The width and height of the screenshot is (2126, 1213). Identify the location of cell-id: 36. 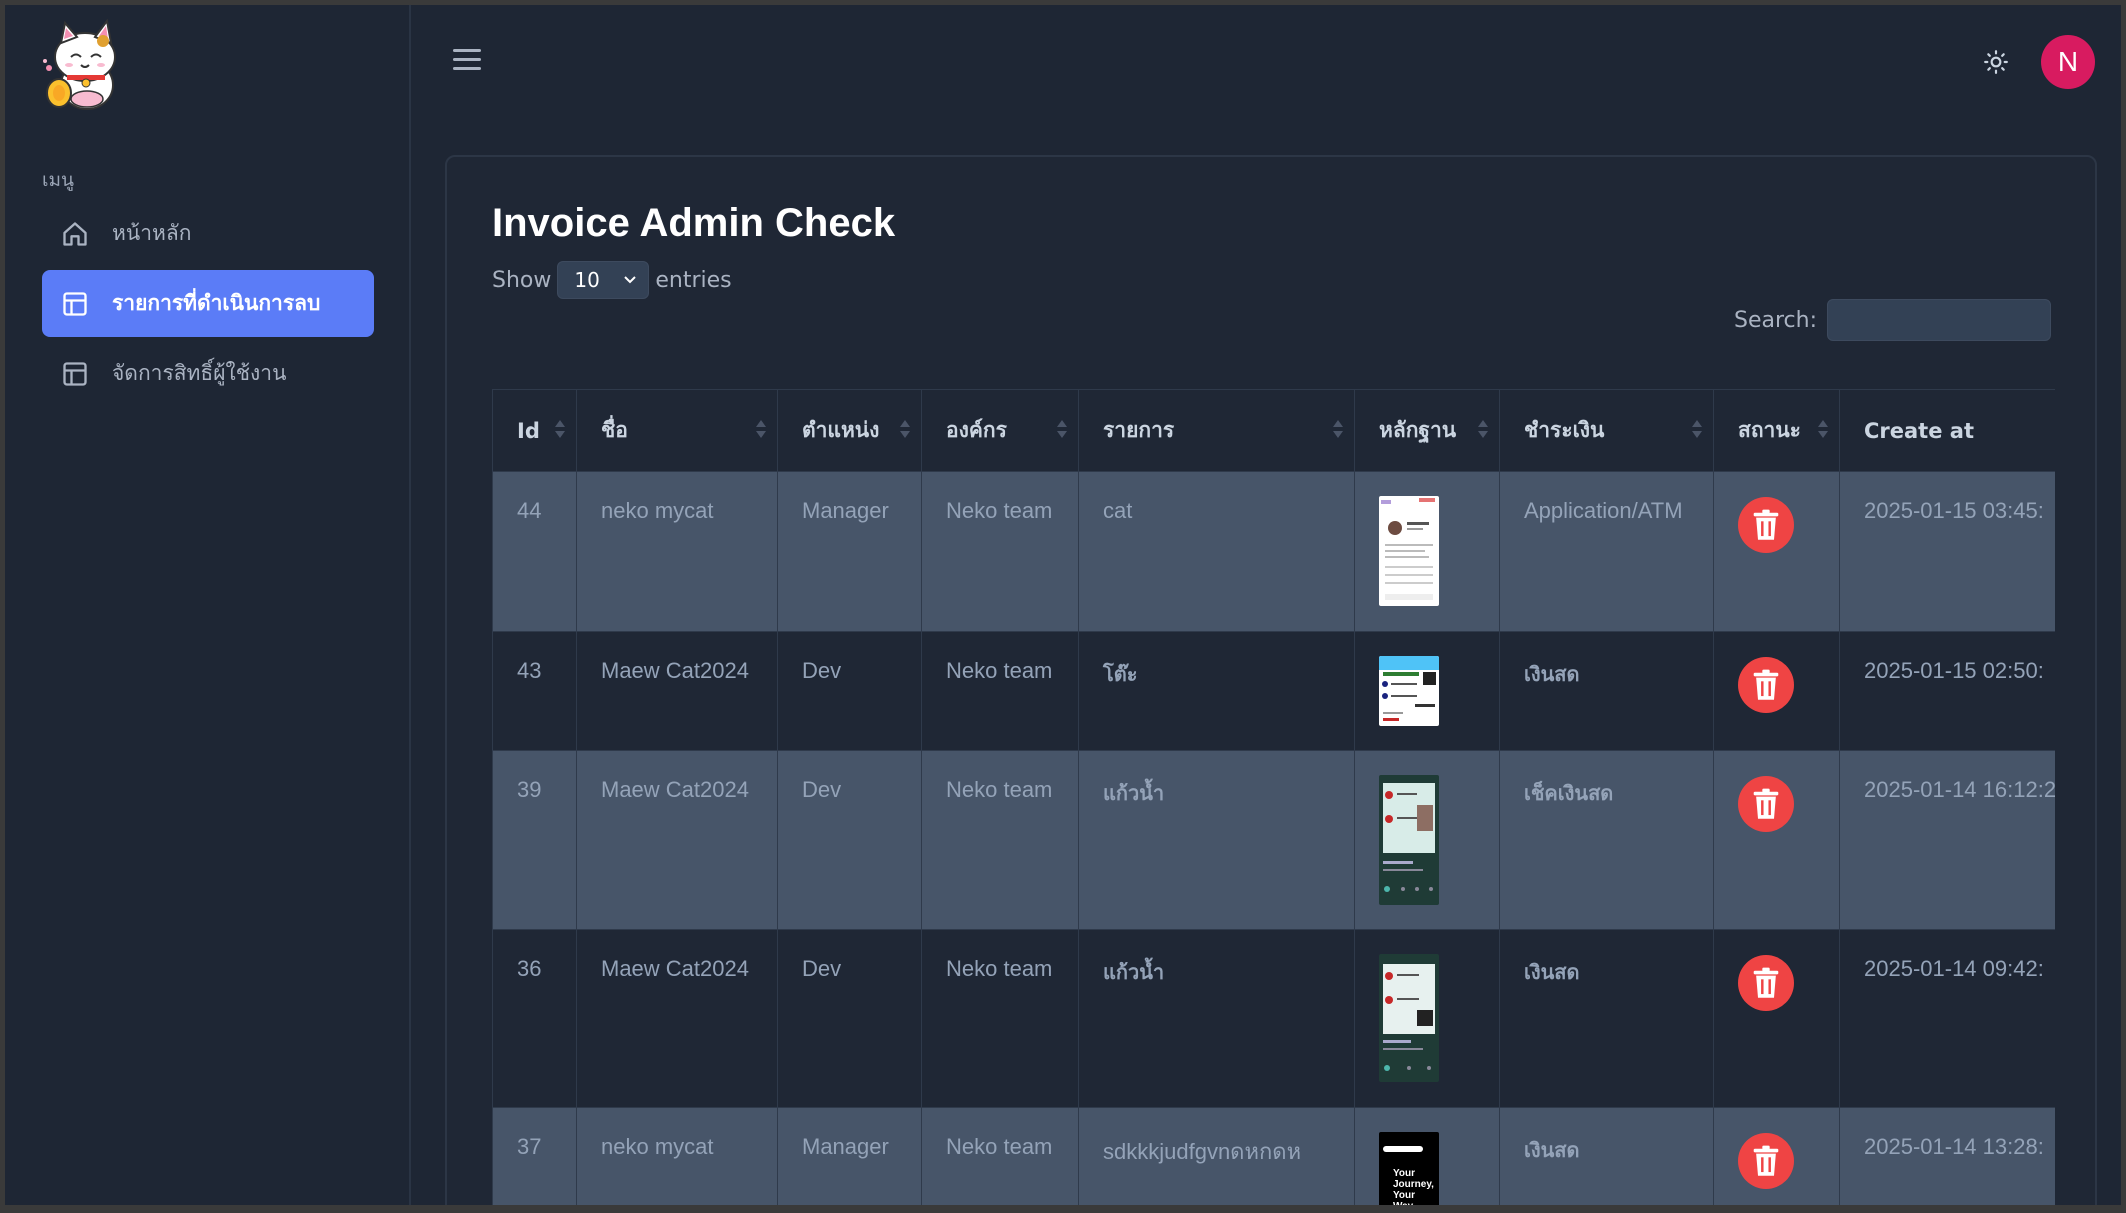
(534, 1018).